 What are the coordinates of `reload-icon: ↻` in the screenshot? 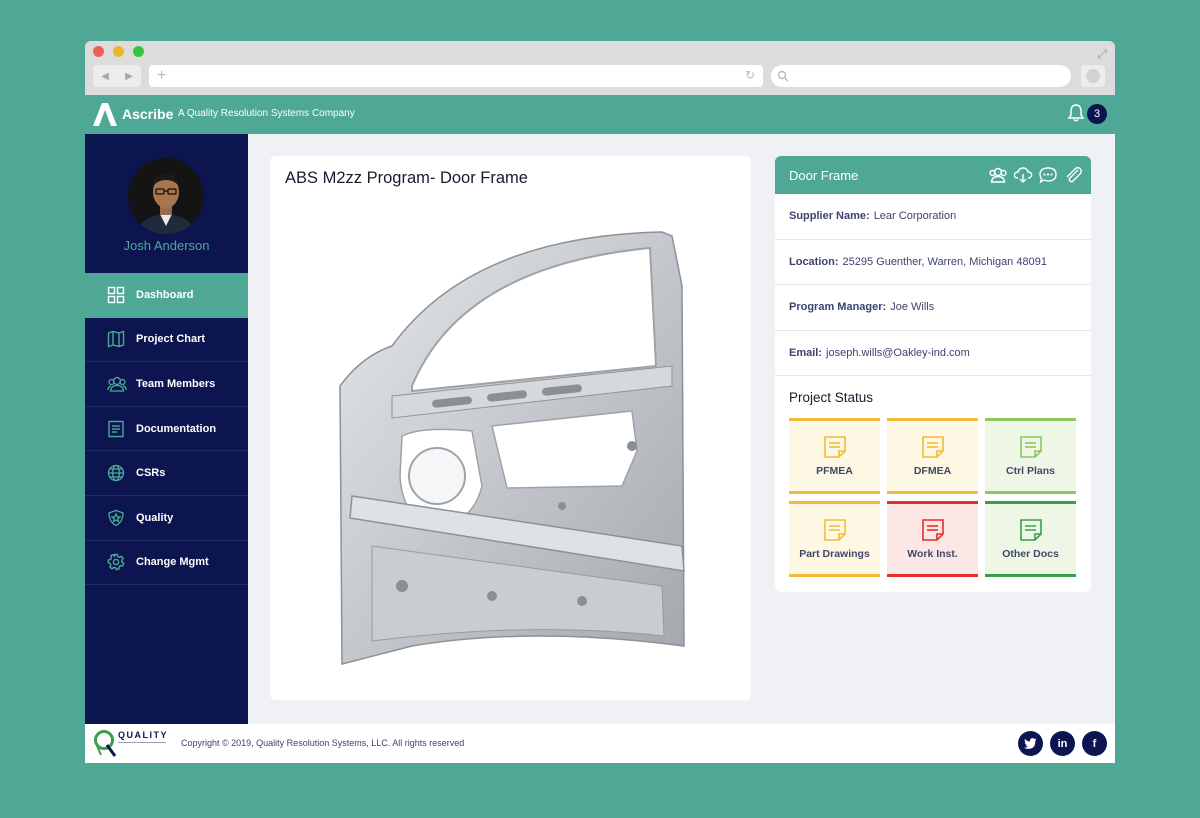 It's located at (750, 75).